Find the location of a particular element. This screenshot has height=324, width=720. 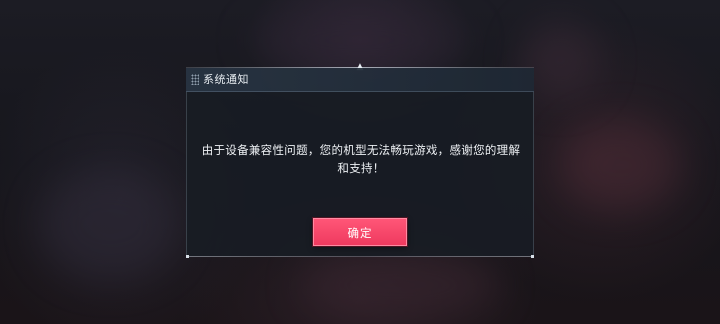

dialog-message: 由于设备兼容性问题，您的机型无法畅玩游戏，感谢您的理解和支持！ is located at coordinates (361, 159).